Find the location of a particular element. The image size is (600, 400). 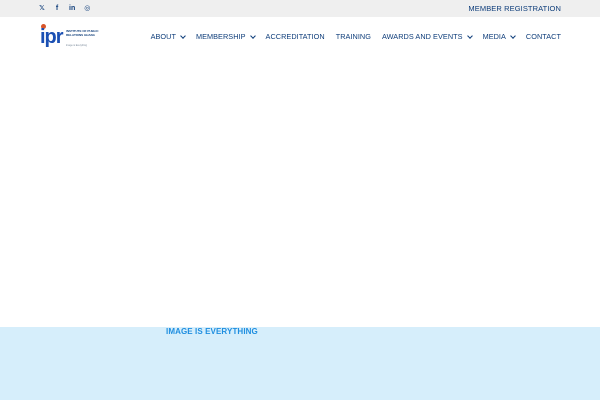

logo-text: INSTITUTE OF PUBLIC RELATIONS GHANA is located at coordinates (82, 33).